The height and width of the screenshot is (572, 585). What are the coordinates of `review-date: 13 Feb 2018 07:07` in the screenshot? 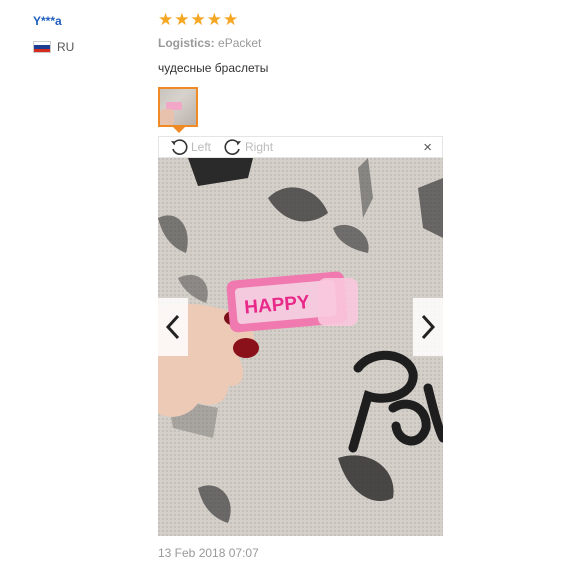 It's located at (208, 553).